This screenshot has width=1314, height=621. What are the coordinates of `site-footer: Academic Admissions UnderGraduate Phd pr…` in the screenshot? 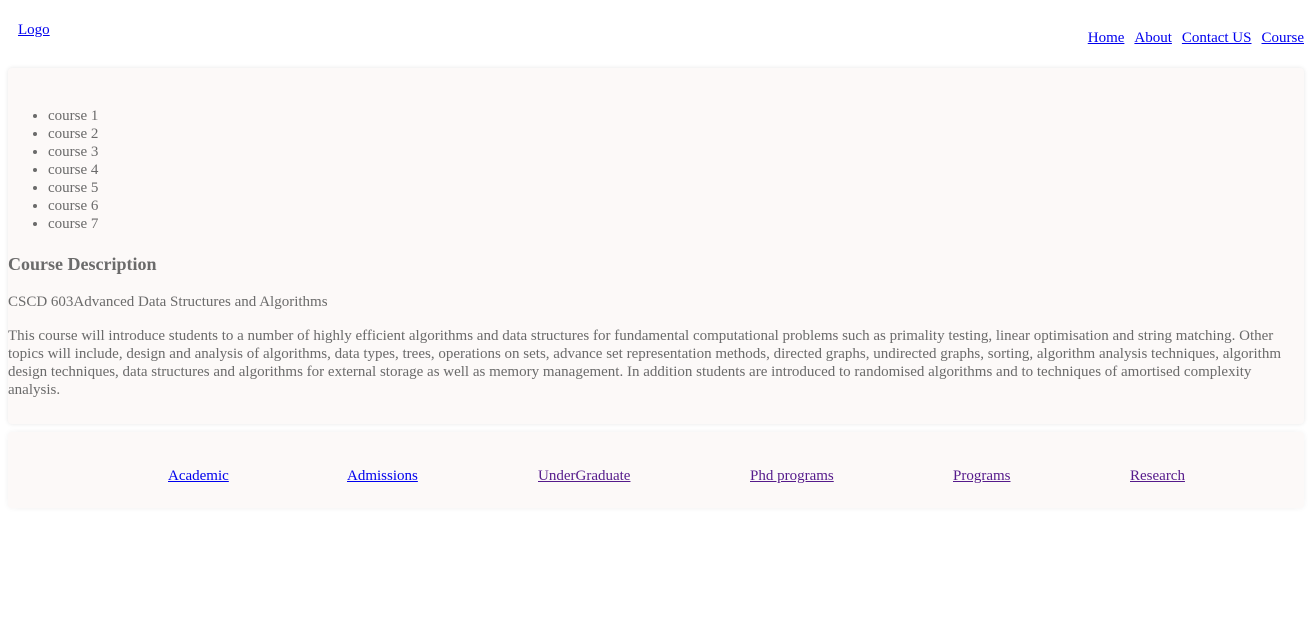 It's located at (656, 470).